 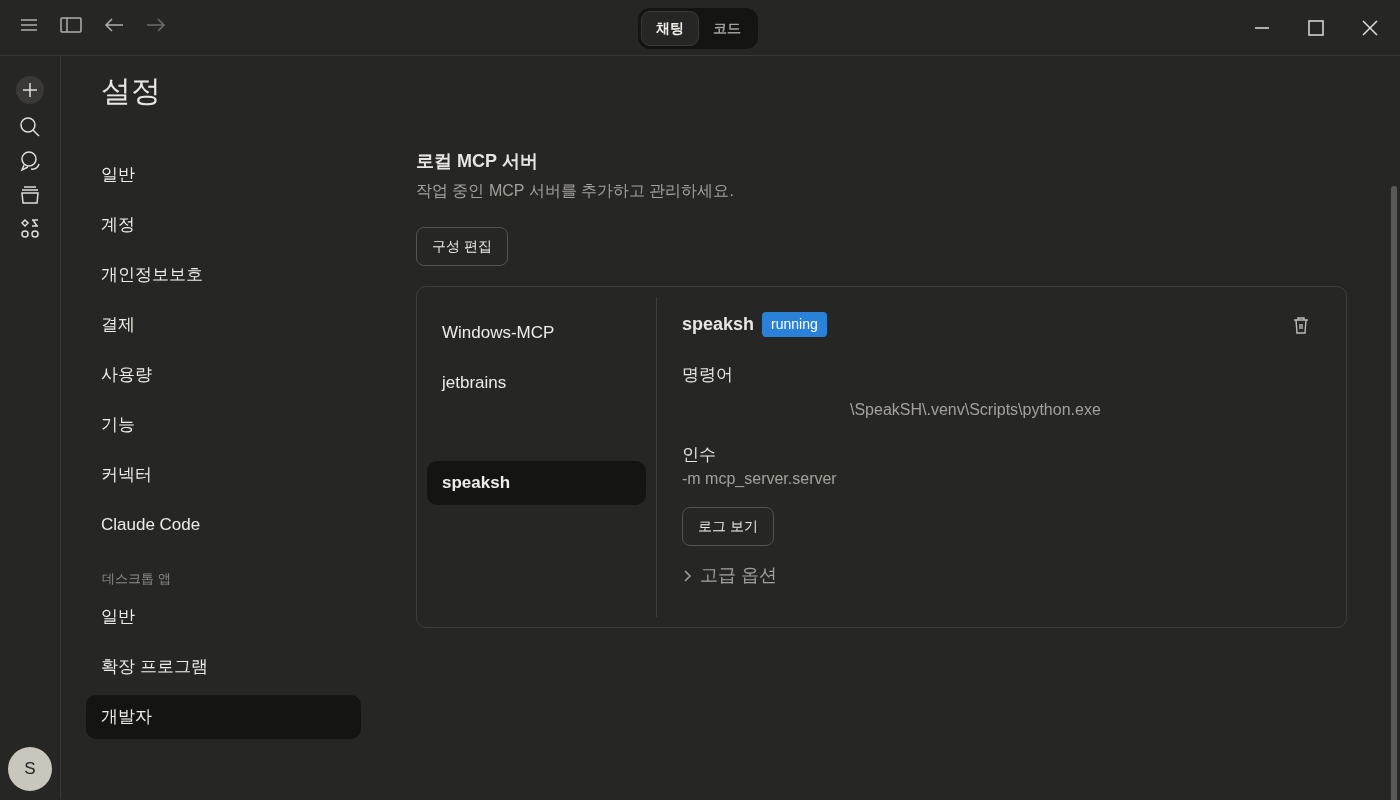 I want to click on advanced-options-toggle: 고급 옵션, so click(x=729, y=575).